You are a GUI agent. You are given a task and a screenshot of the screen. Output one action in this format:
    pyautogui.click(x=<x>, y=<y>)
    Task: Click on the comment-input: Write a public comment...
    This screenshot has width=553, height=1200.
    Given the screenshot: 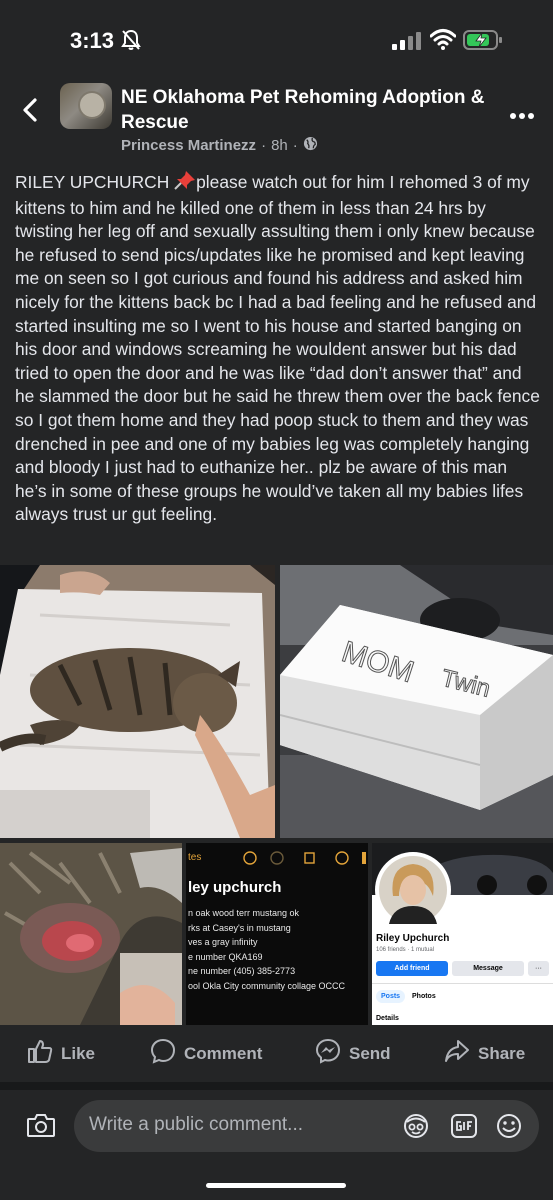 What is the action you would take?
    pyautogui.click(x=306, y=1126)
    